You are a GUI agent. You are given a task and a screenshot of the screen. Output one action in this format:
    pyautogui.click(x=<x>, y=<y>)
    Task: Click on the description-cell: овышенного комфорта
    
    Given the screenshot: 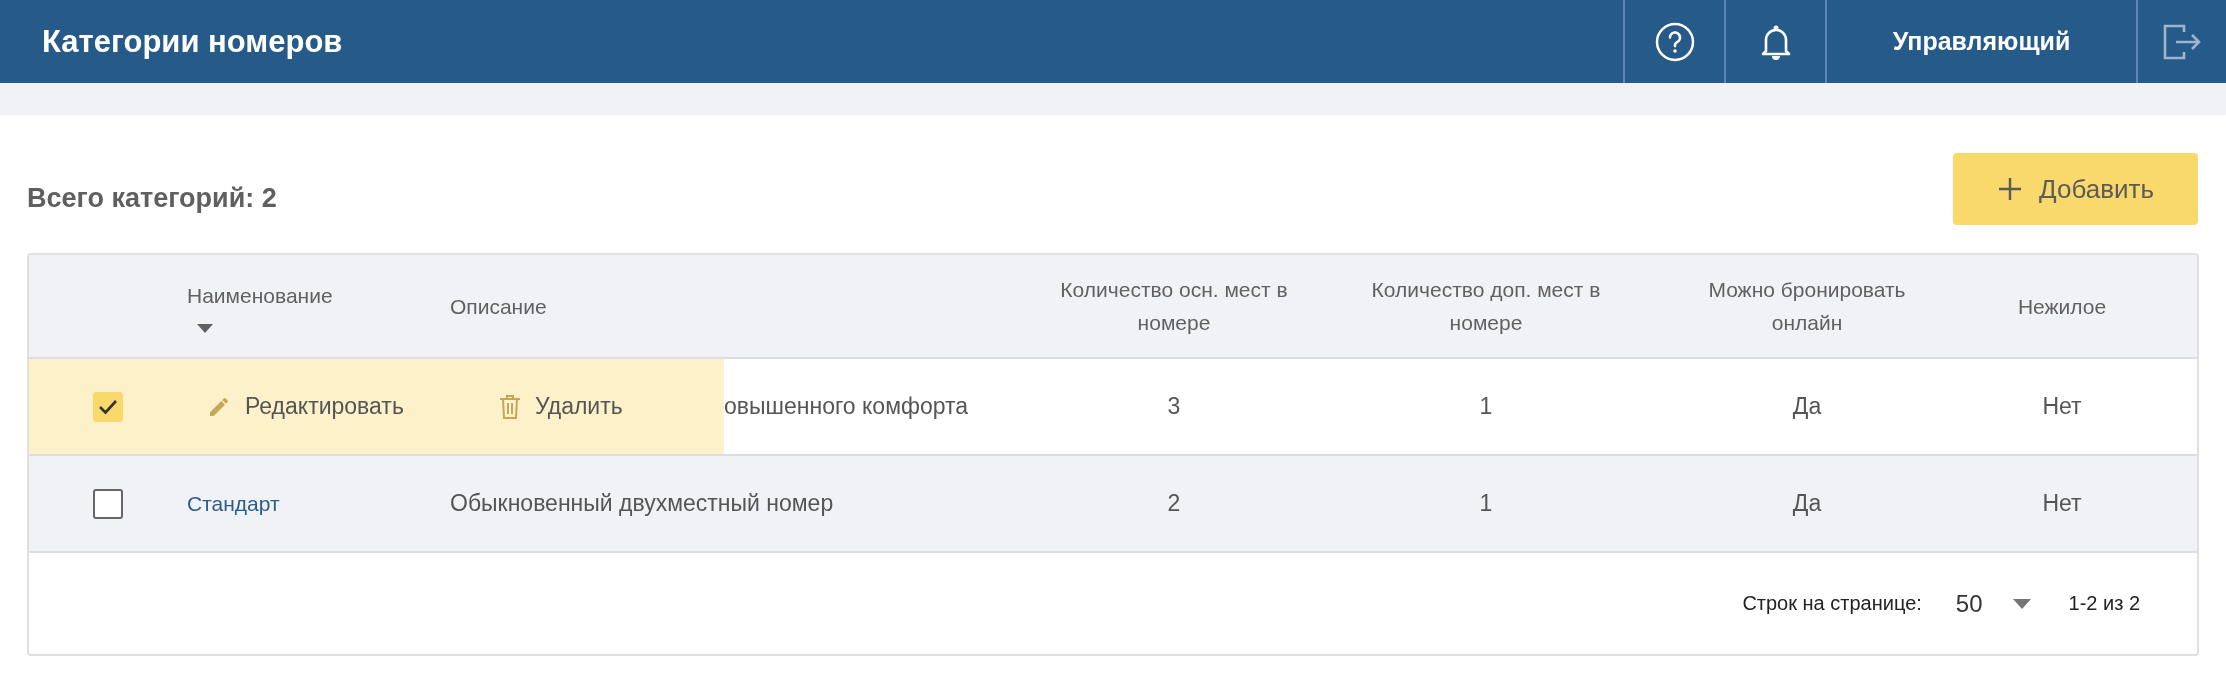 What is the action you would take?
    pyautogui.click(x=846, y=406)
    